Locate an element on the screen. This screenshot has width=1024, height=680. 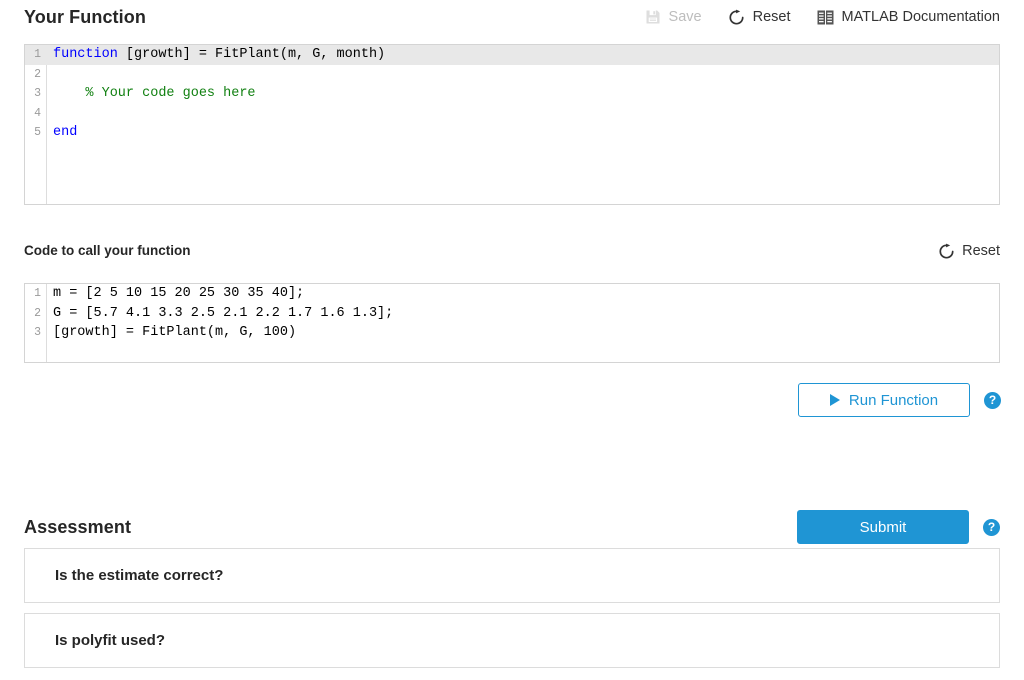
code-token: [growth] = FitPlant(m, G, 100) is located at coordinates (175, 333).